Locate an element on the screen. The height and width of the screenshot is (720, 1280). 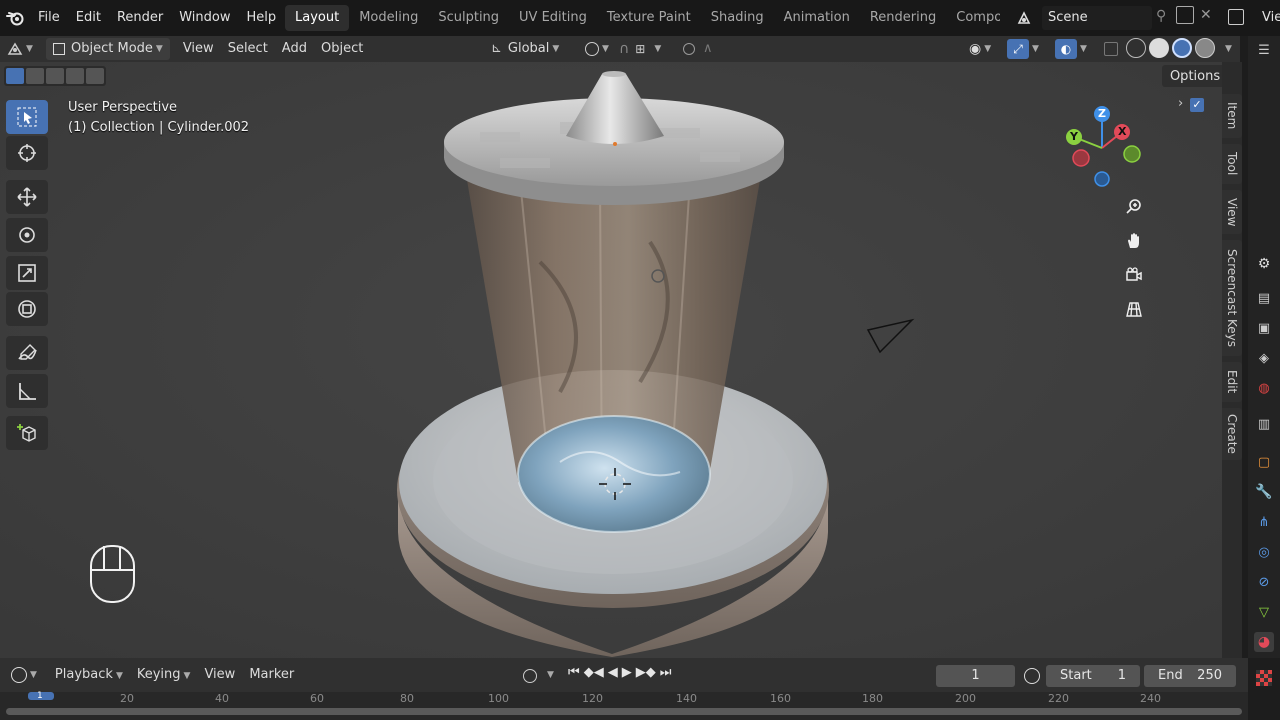
marker-menu: Marker is located at coordinates (271, 675).